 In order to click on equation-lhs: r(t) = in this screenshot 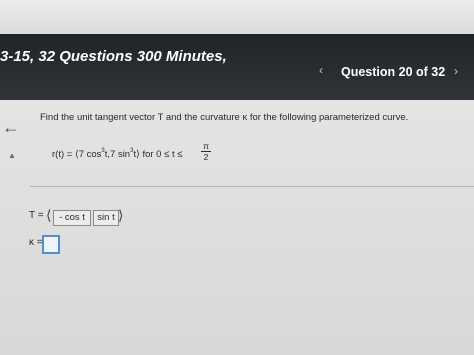, I will do `click(63, 154)`.